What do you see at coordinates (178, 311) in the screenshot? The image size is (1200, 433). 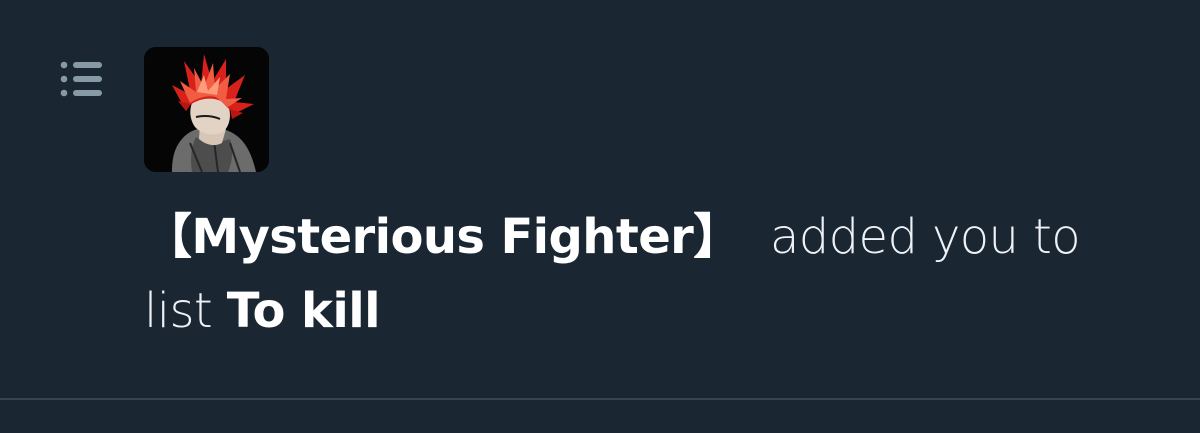 I see `list-prefix: list` at bounding box center [178, 311].